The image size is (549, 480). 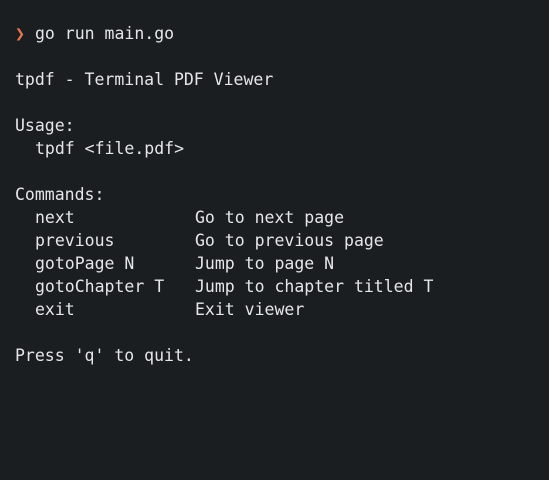 What do you see at coordinates (250, 309) in the screenshot?
I see `command-description: Exit viewer` at bounding box center [250, 309].